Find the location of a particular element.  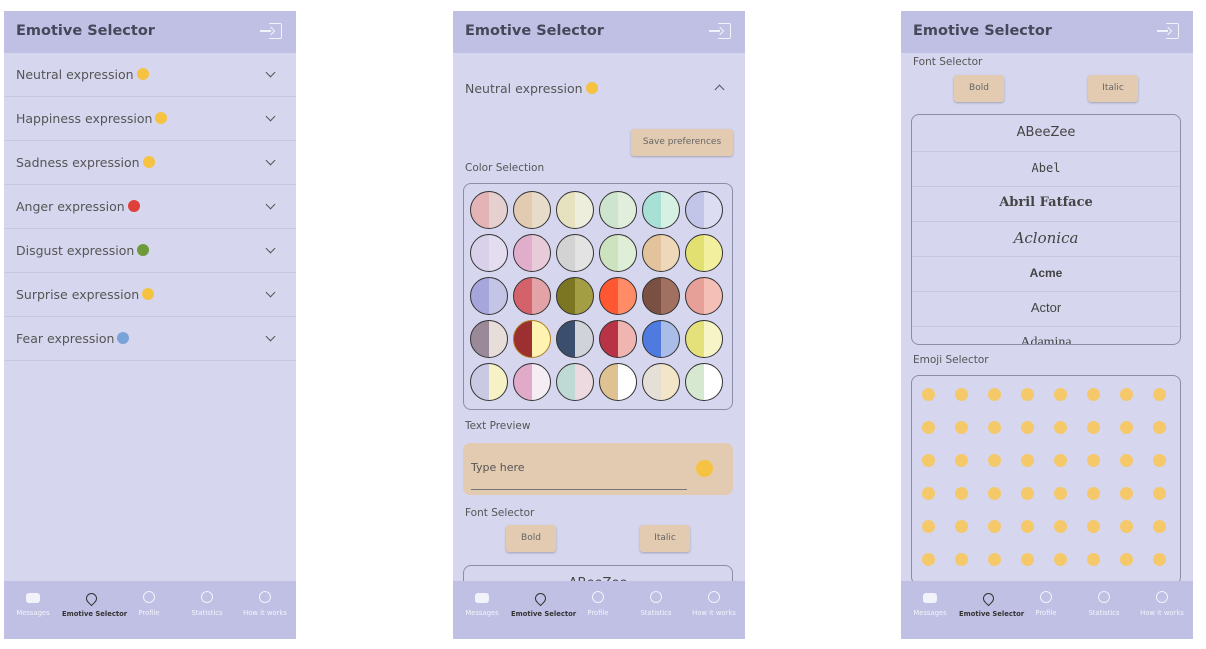

expression-row: Anger expression is located at coordinates (150, 207).